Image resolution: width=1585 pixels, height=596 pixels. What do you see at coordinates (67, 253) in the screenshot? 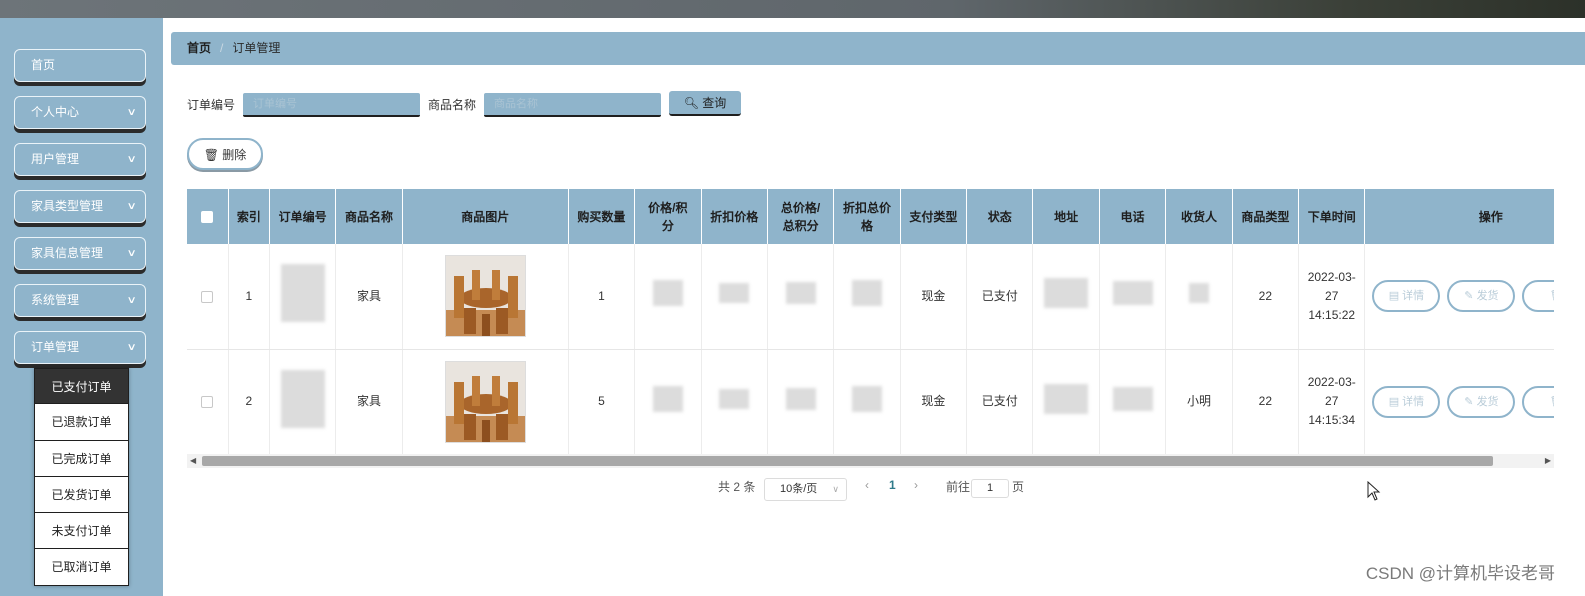
I see `sidebar-item-label: 家具信息管理` at bounding box center [67, 253].